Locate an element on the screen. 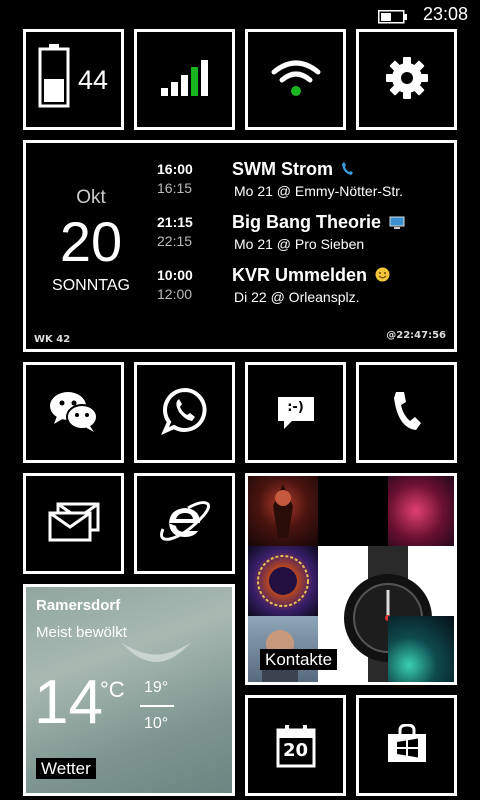  status-battery-icon is located at coordinates (392, 16).